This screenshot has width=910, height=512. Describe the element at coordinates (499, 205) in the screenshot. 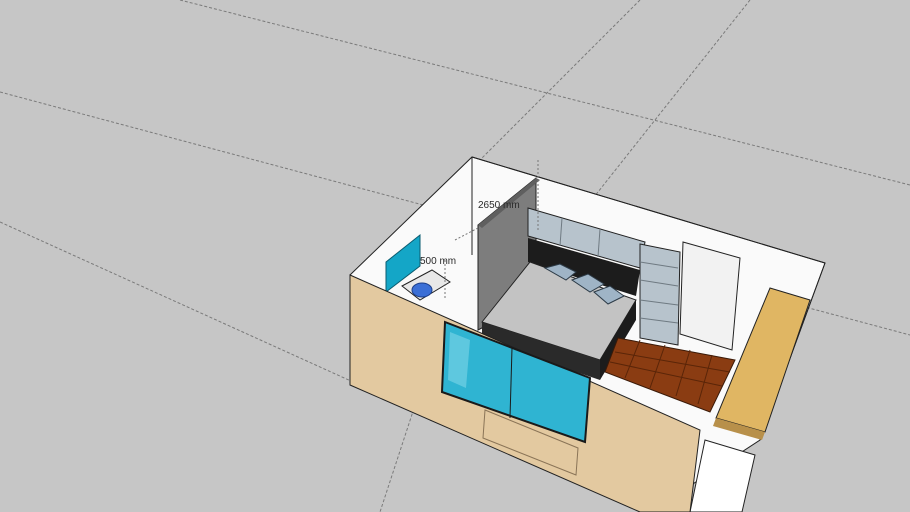

I see `height-dimension-label: 2650 mm` at that location.